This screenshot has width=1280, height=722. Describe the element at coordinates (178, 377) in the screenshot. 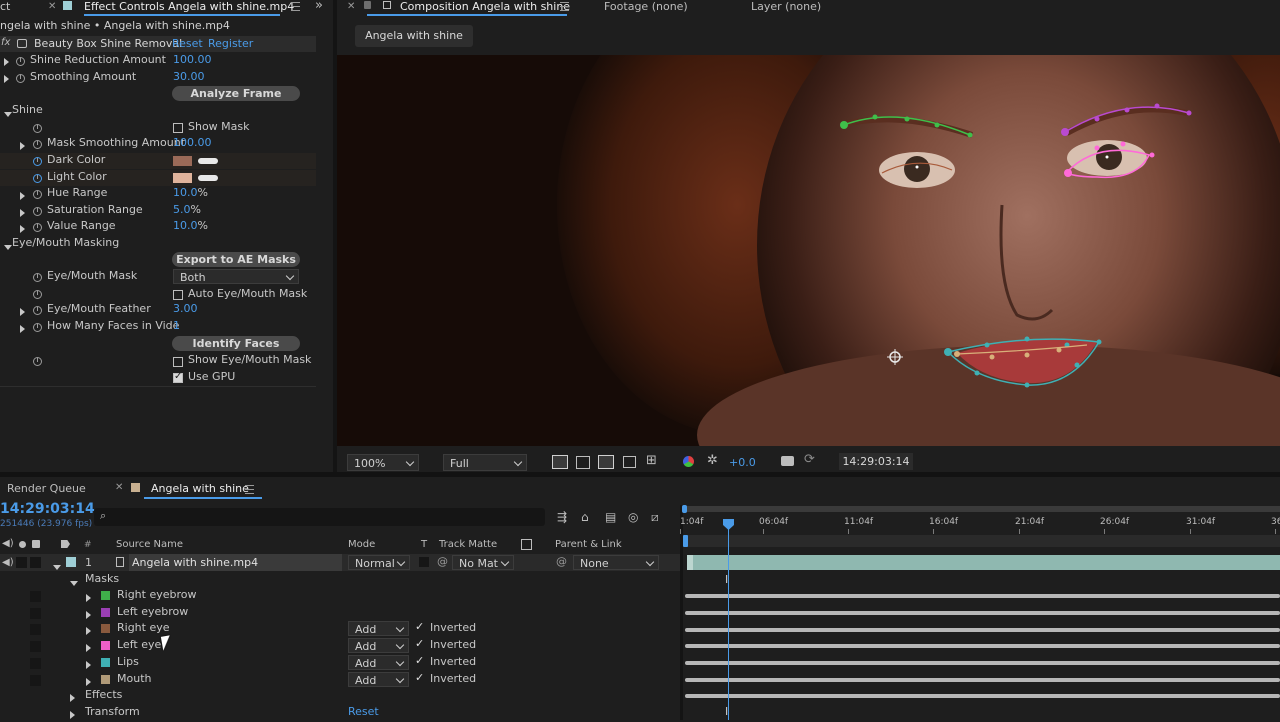

I see `use-gpu-checkbox` at that location.